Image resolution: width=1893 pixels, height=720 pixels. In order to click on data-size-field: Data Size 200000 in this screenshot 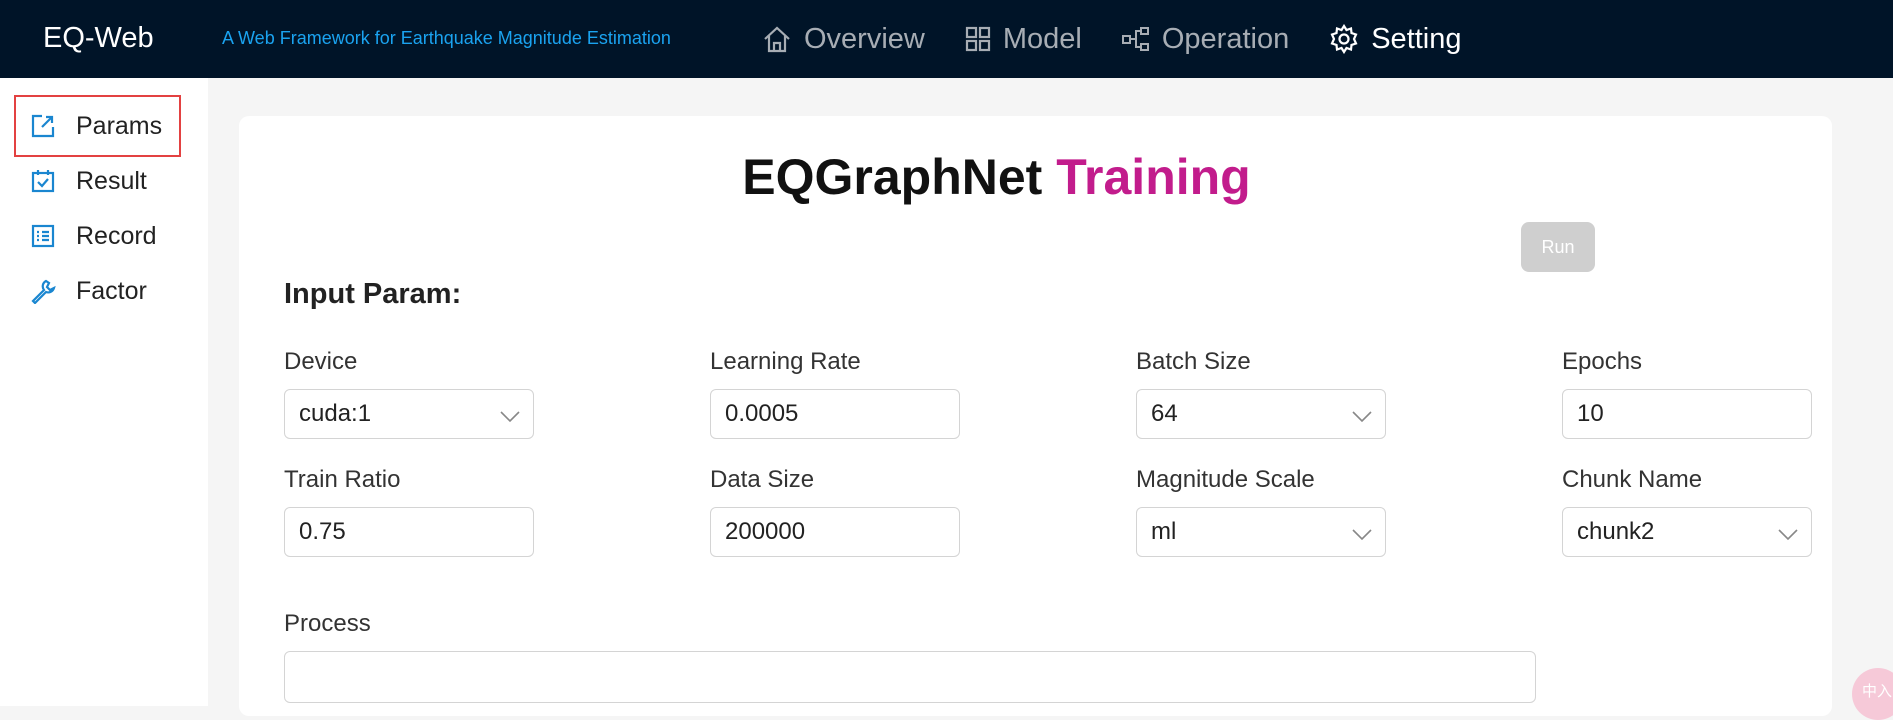, I will do `click(835, 509)`.